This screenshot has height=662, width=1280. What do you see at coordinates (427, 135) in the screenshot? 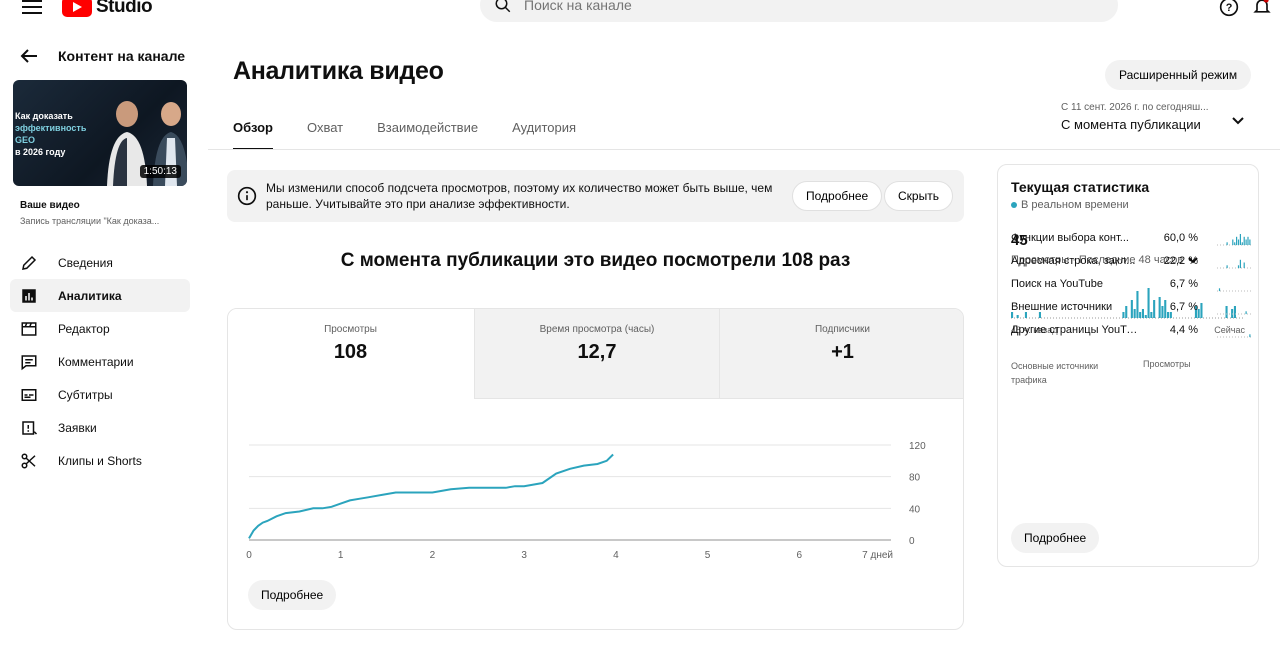
I see `tab-engagement: Взаимодействие` at bounding box center [427, 135].